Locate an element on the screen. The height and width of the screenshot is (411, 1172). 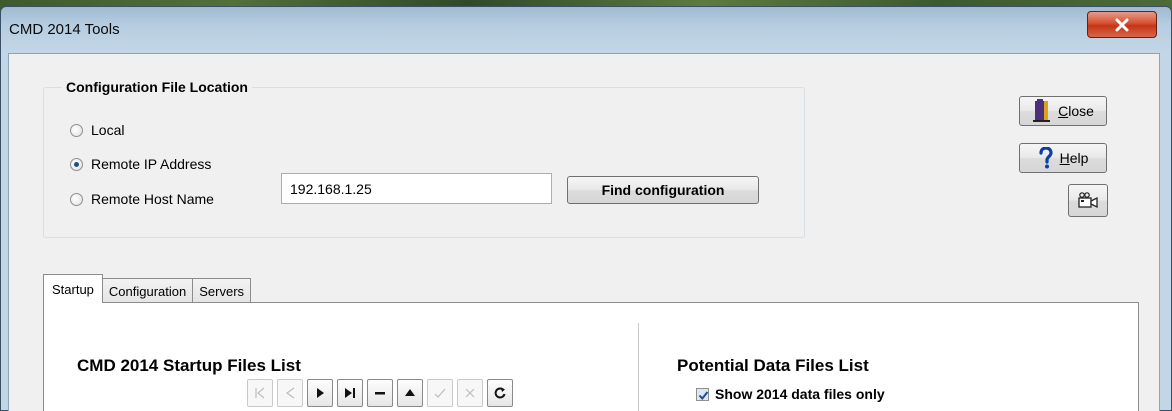
refresh-button is located at coordinates (500, 393).